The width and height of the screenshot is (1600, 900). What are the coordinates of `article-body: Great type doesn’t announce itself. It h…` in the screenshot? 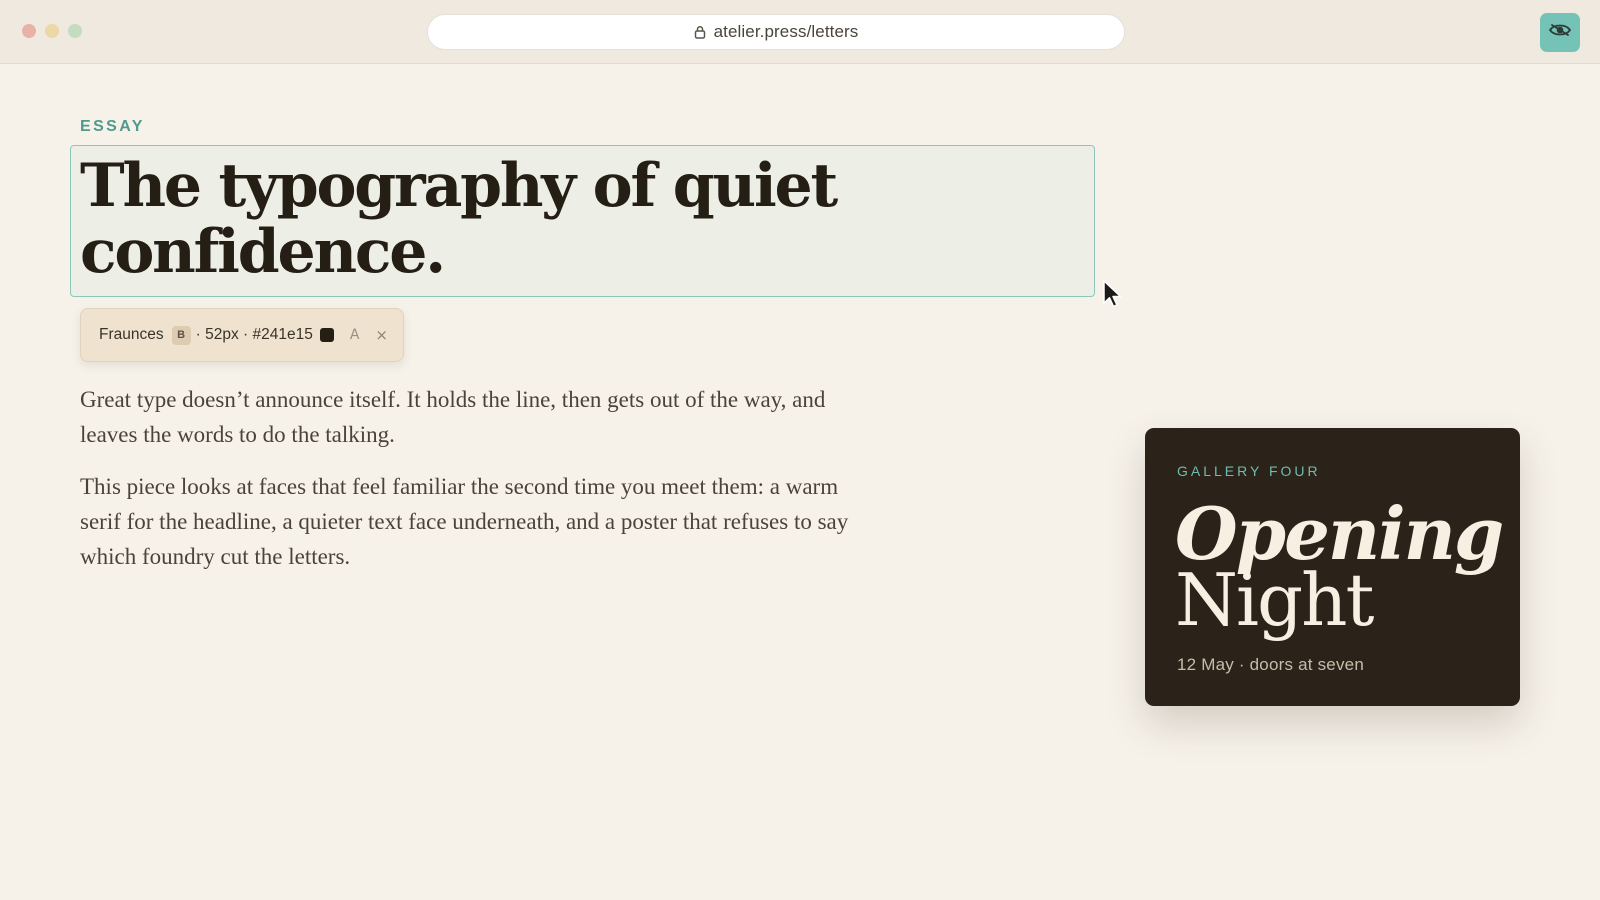 It's located at (480, 486).